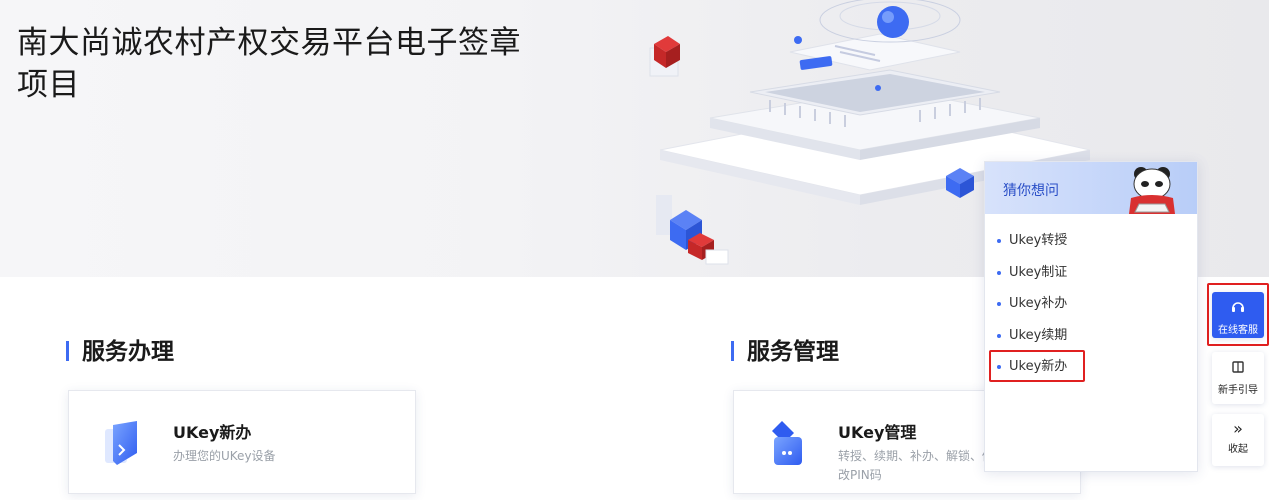 The image size is (1269, 500). What do you see at coordinates (1238, 390) in the screenshot?
I see `beginner-guide-label: 新手引导` at bounding box center [1238, 390].